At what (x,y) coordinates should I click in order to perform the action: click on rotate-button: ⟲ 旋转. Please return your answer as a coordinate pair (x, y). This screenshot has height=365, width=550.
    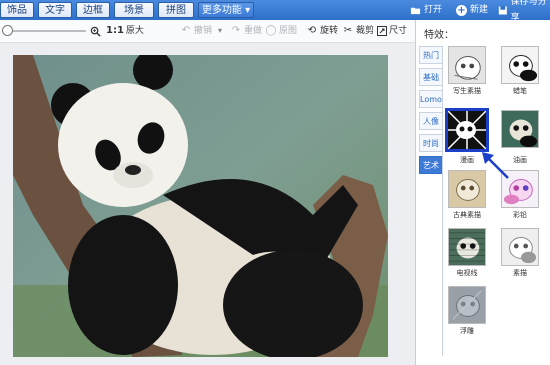
    Looking at the image, I should click on (322, 31).